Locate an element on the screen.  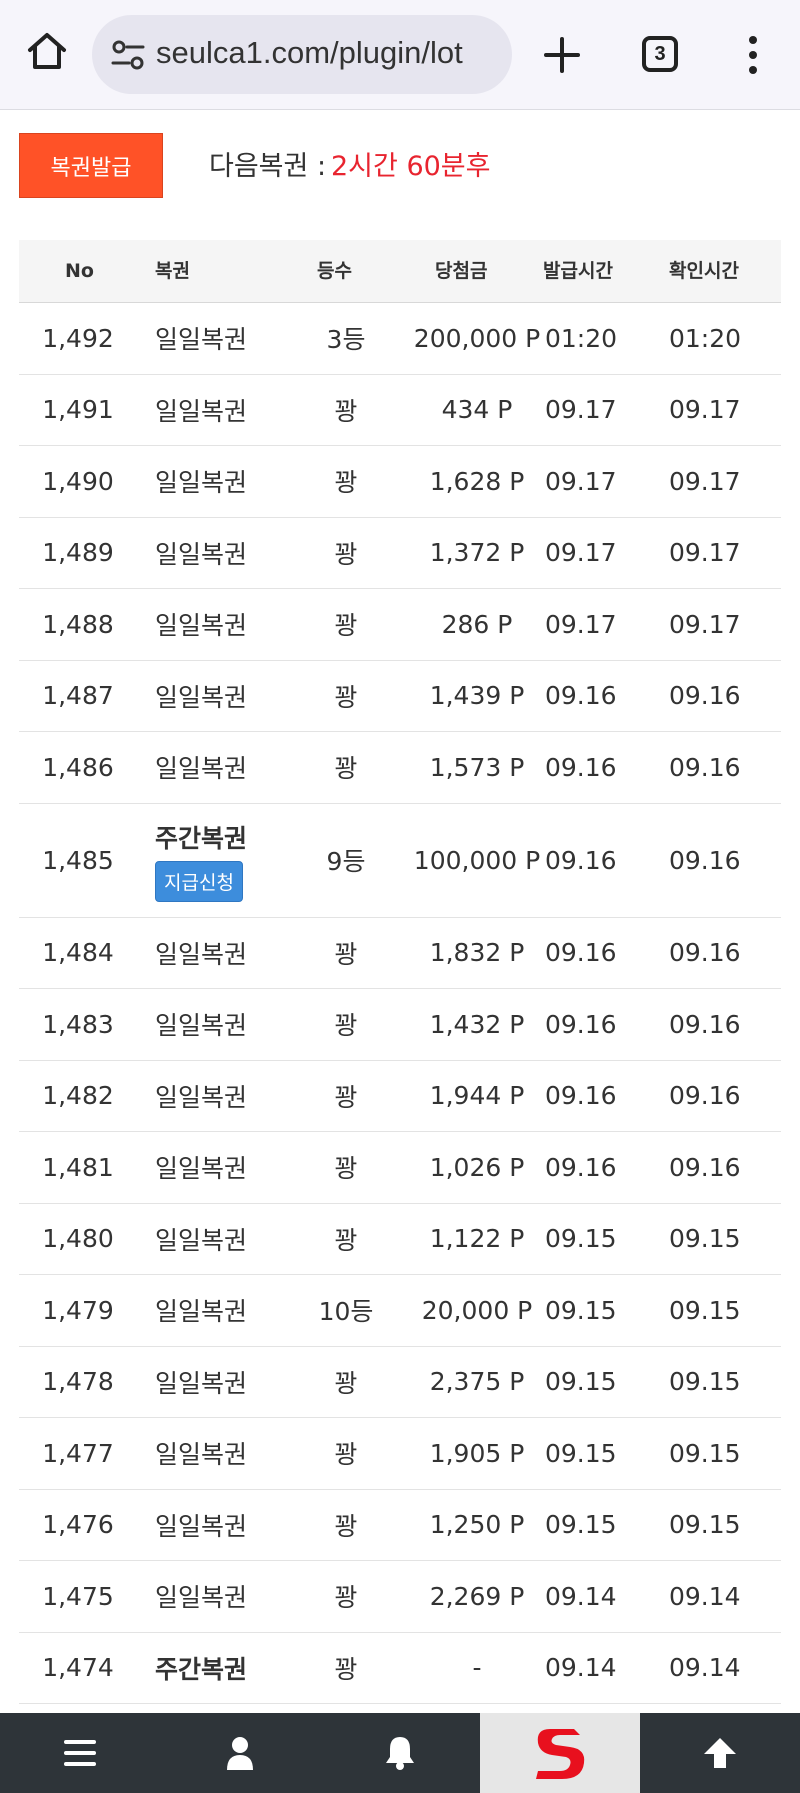
header-rank: 등수 is located at coordinates (334, 271).